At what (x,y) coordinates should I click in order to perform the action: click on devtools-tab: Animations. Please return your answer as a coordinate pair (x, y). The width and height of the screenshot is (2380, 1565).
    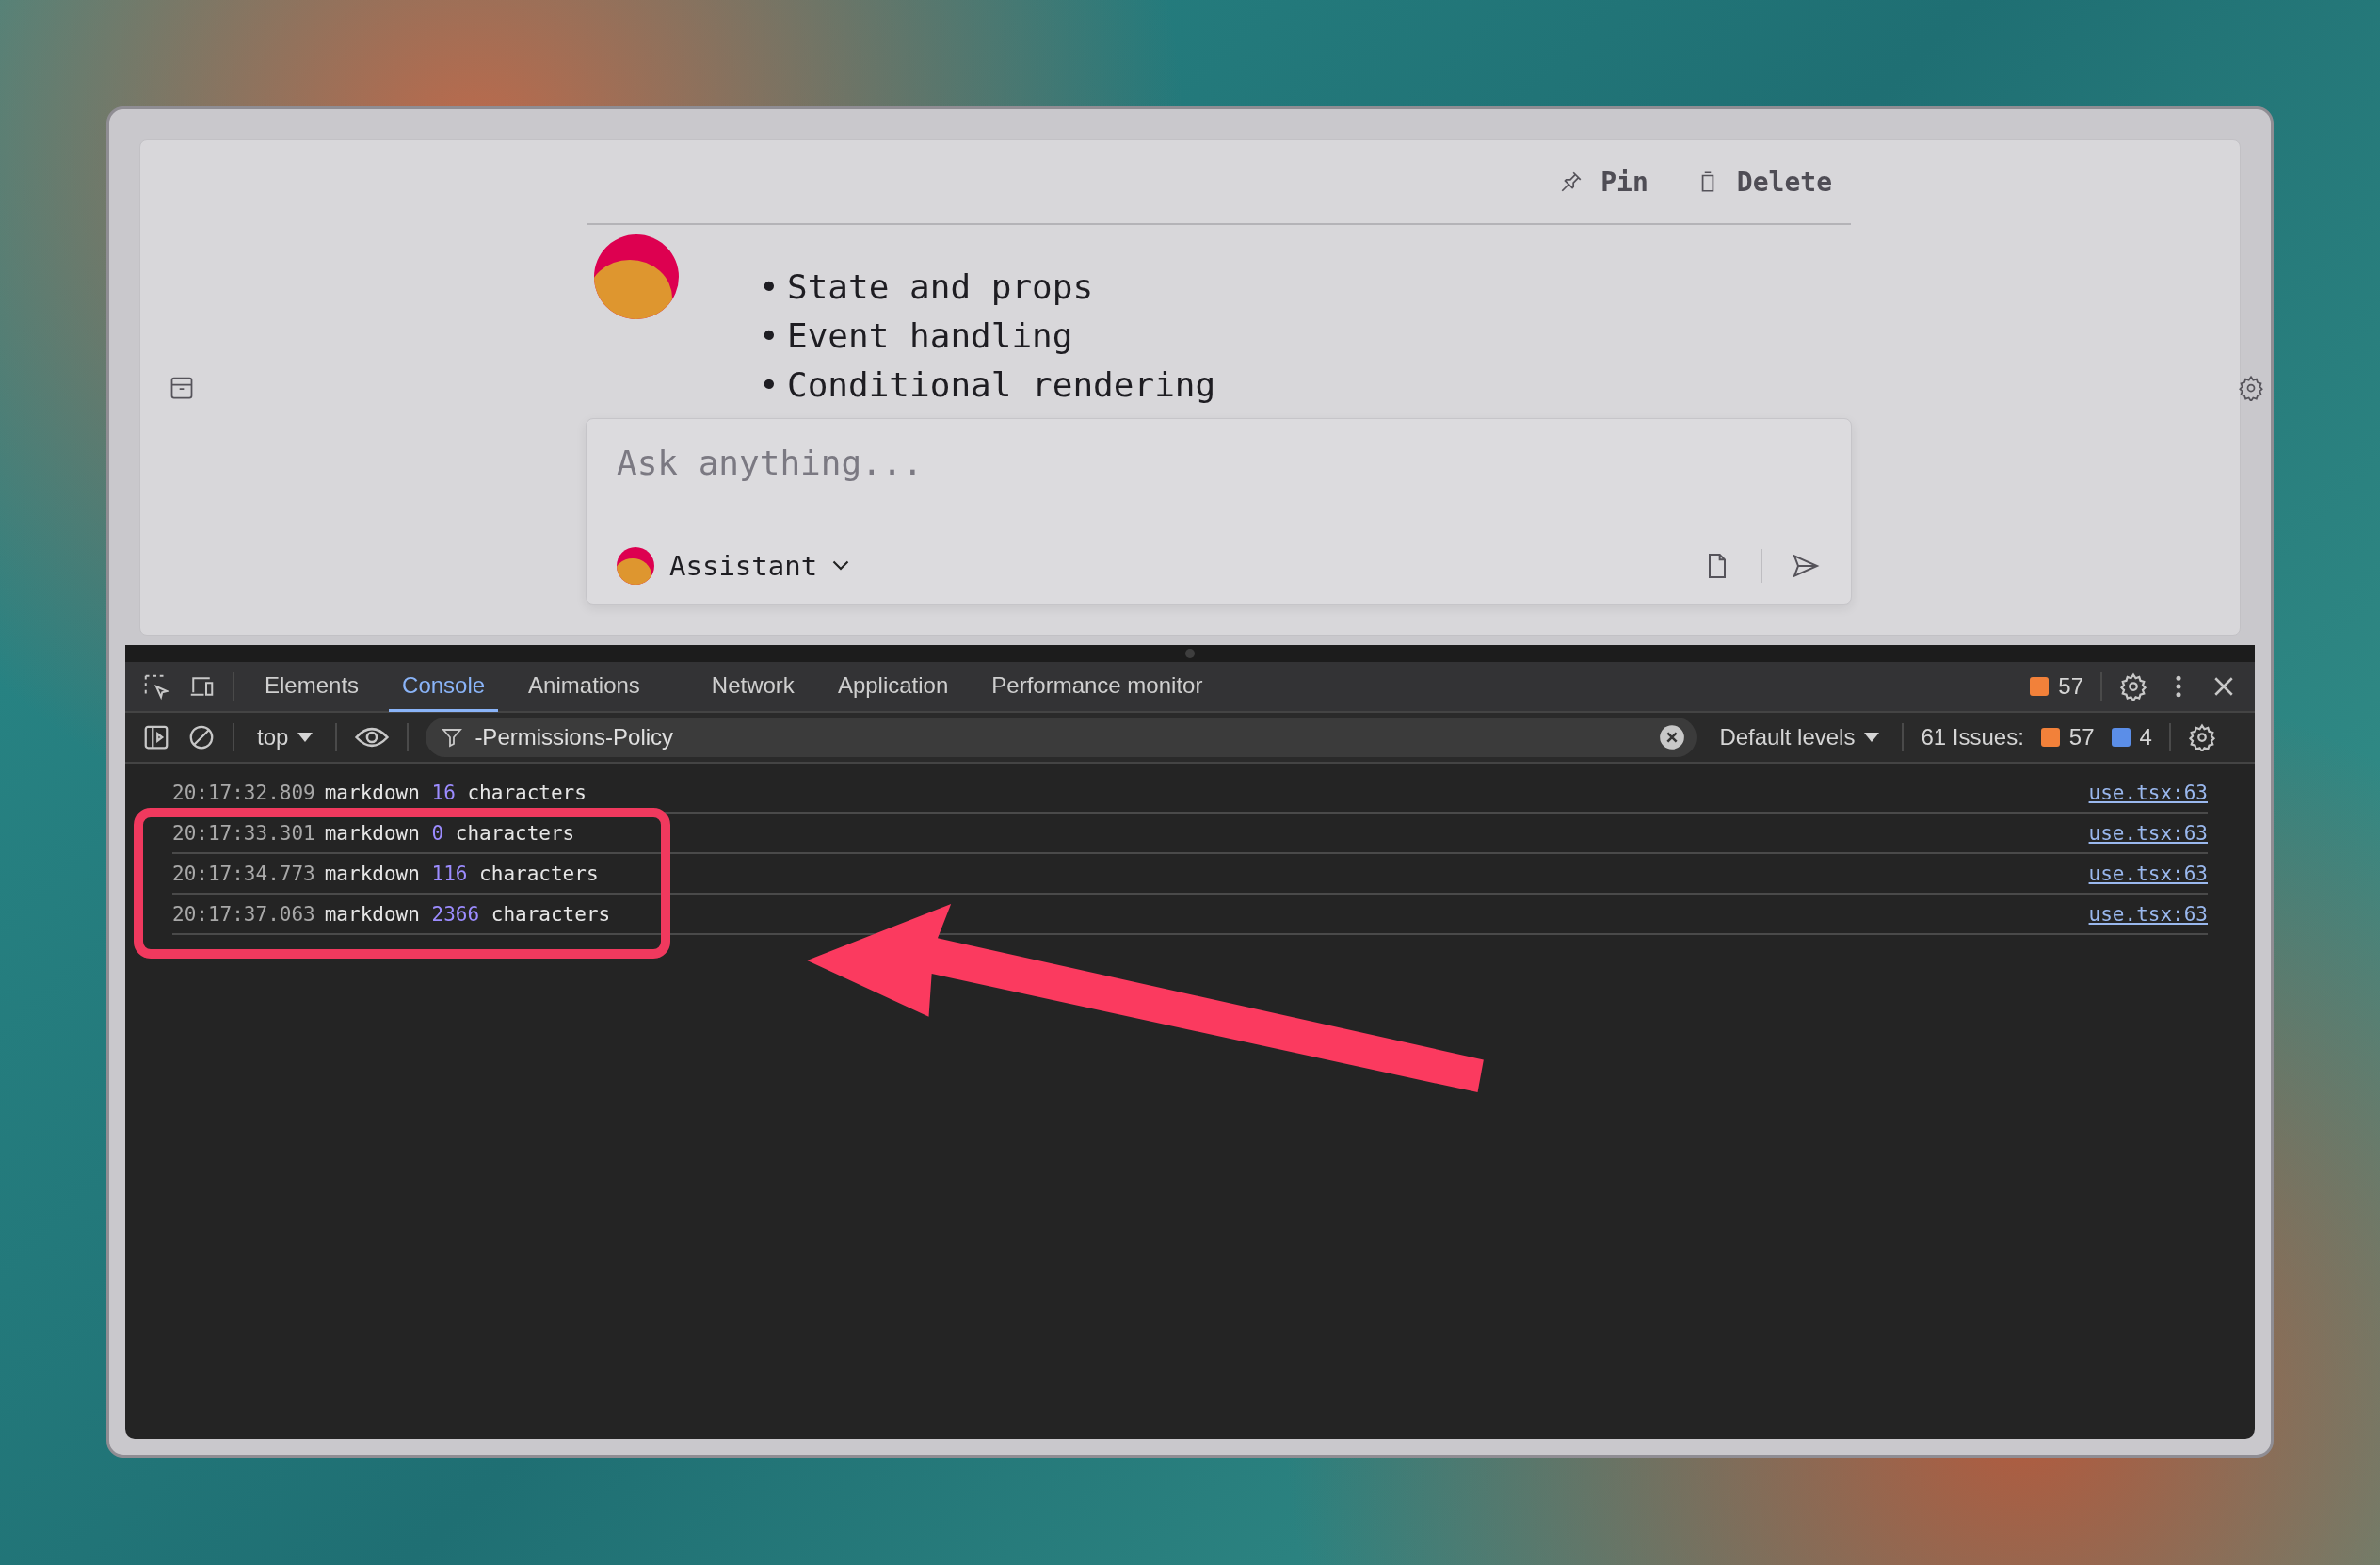
    Looking at the image, I should click on (584, 686).